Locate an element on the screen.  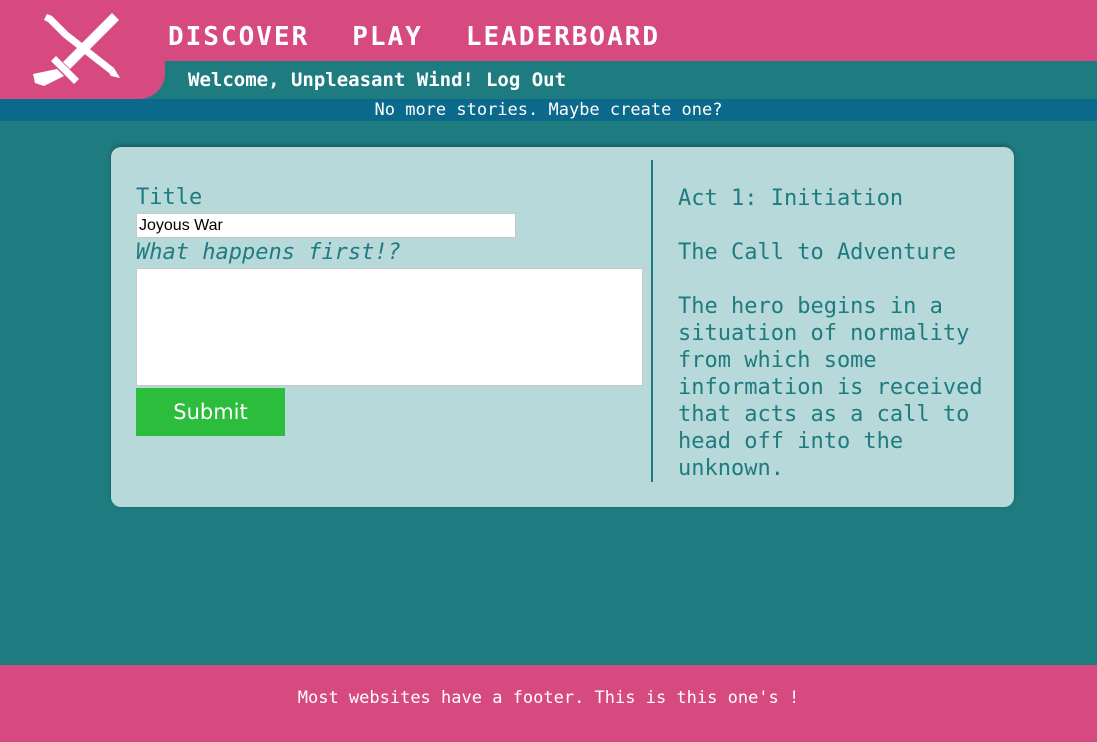
notice-bar: No more stories. Maybe create one? is located at coordinates (548, 110).